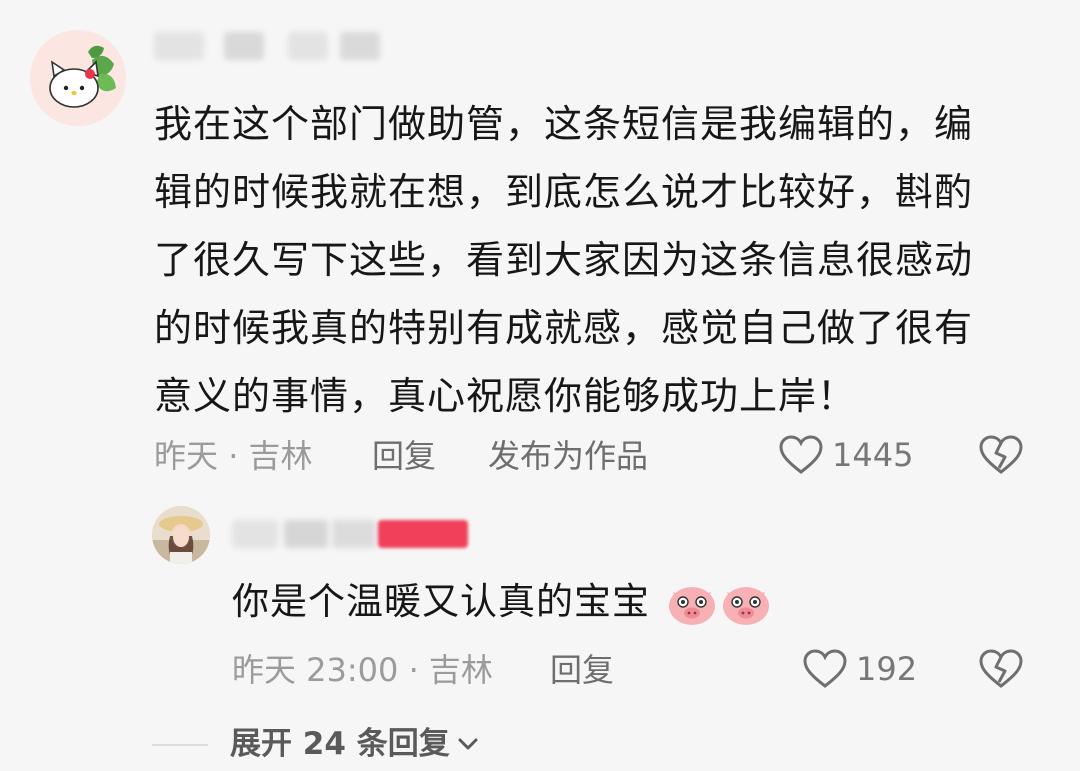 This screenshot has width=1080, height=771. I want to click on comment-reply-button: 回复, so click(404, 456).